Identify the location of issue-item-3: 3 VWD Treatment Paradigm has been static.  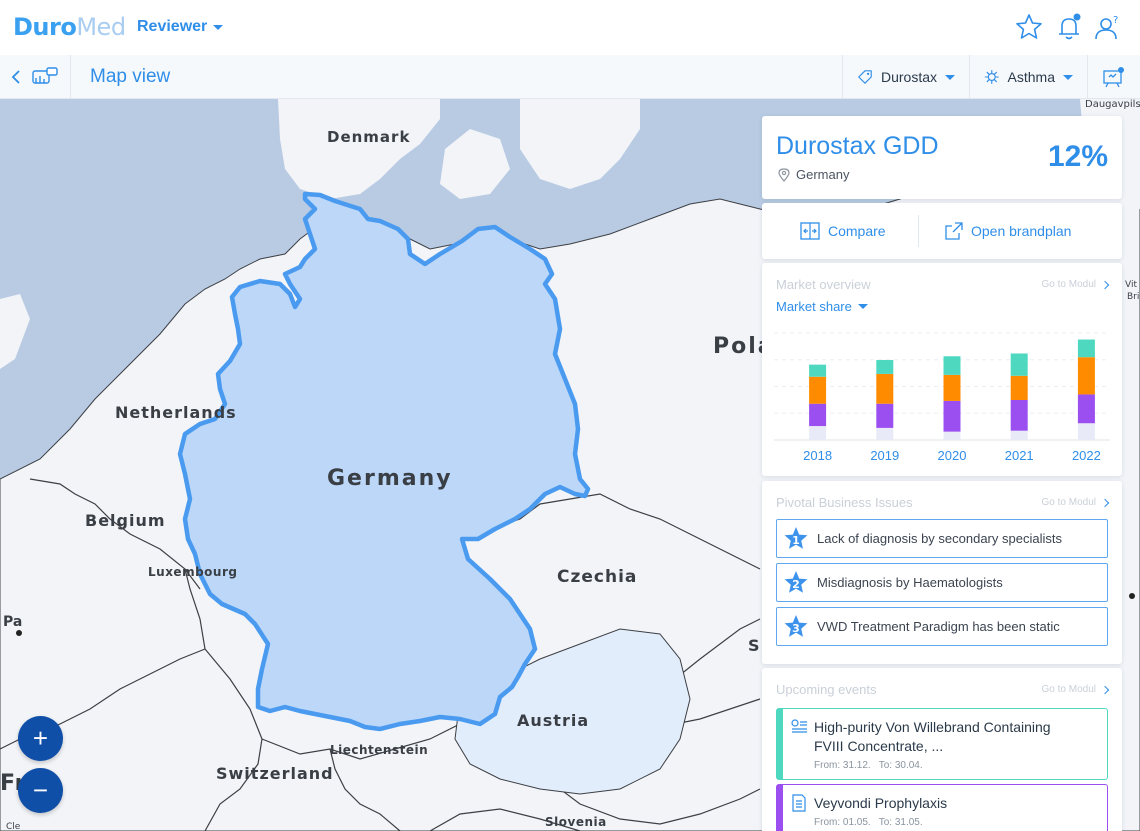
(942, 626).